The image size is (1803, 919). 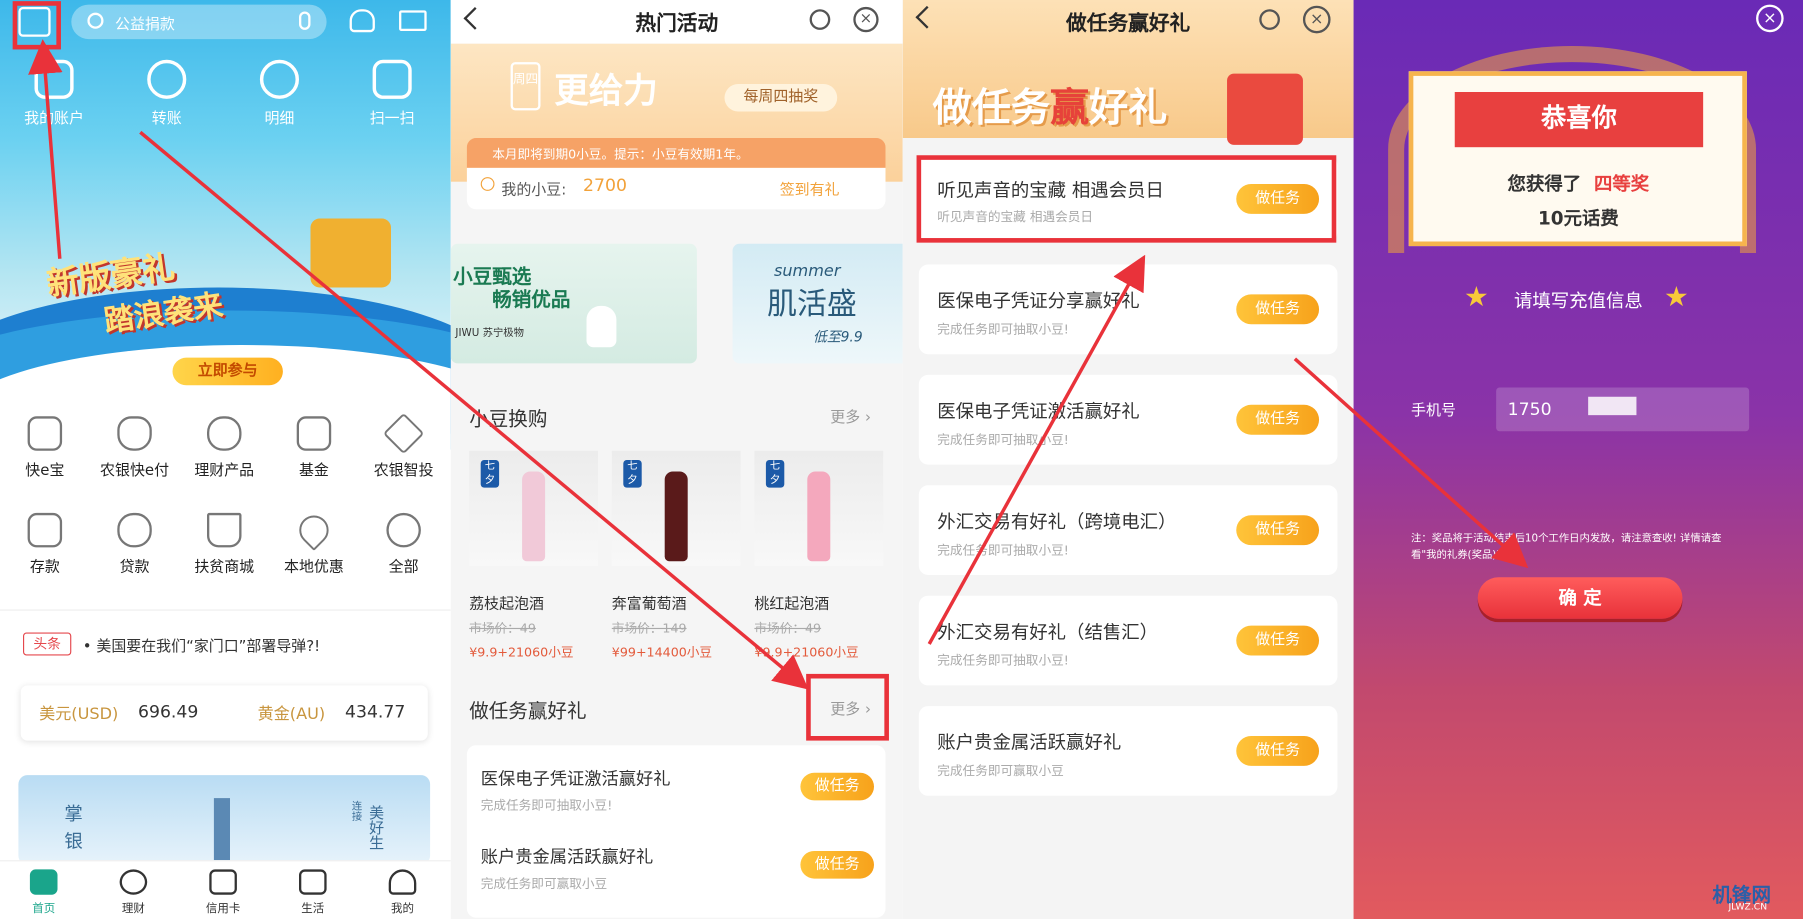 I want to click on arrow-to-prize, so click(x=1411, y=463).